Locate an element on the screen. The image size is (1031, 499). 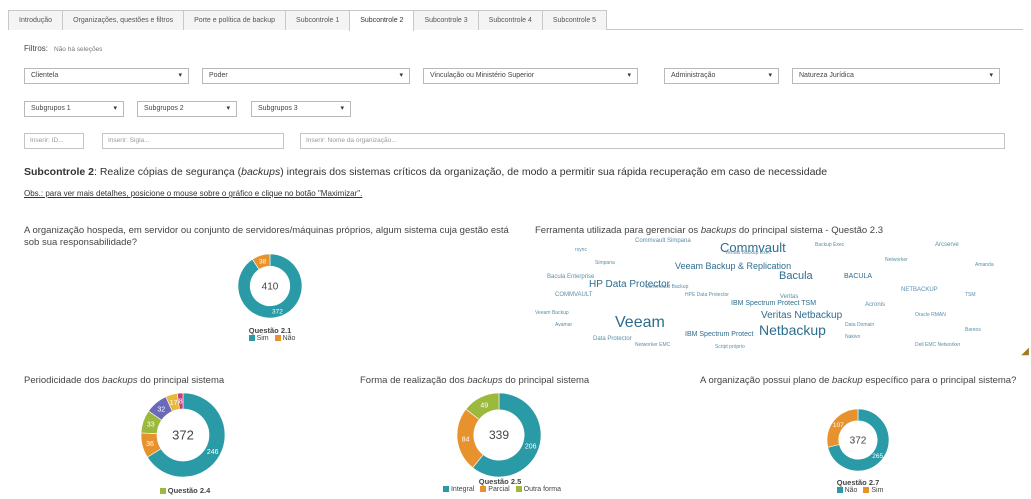
q25-donut-chart: 206 84 49 339 is located at coordinates (499, 435).